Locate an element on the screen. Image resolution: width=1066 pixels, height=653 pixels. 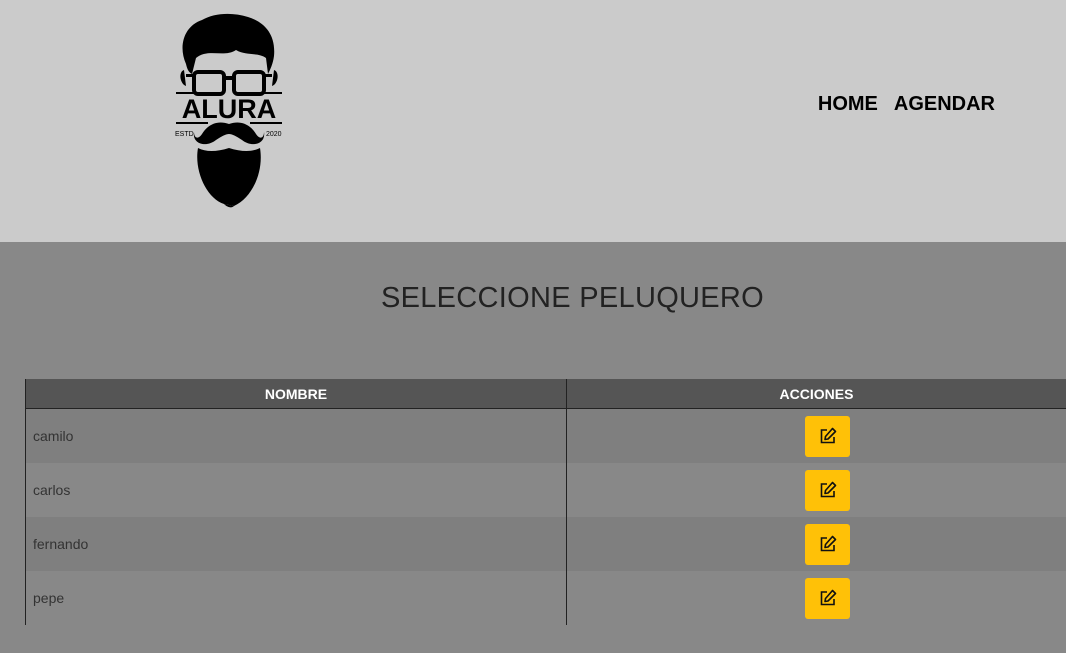
nav-agendar-link: AGENDAR is located at coordinates (944, 104).